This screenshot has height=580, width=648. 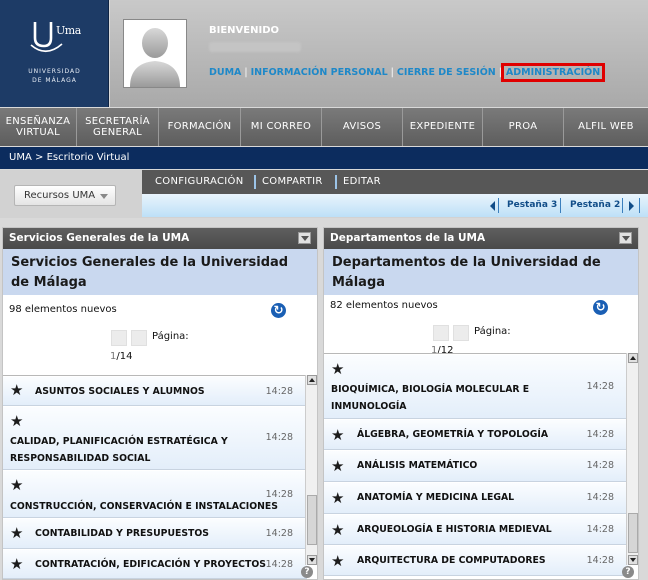 I want to click on nav-item-label: EXPEDIENTE, so click(x=442, y=126).